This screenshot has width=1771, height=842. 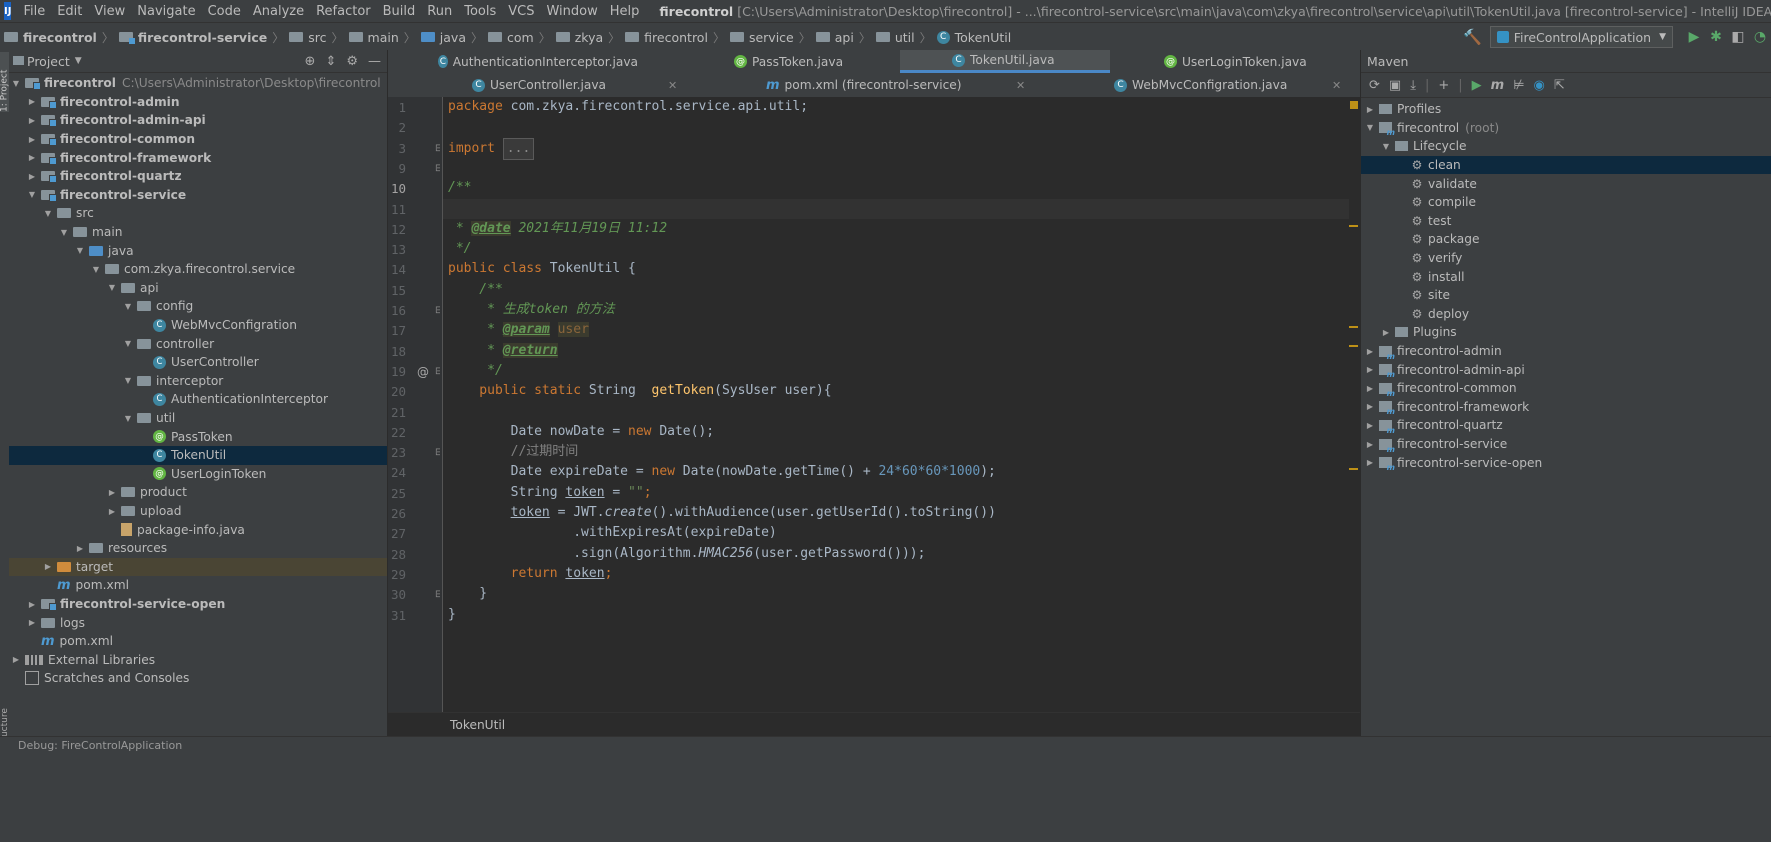 What do you see at coordinates (423, 372) in the screenshot?
I see `override-marker-icon: @` at bounding box center [423, 372].